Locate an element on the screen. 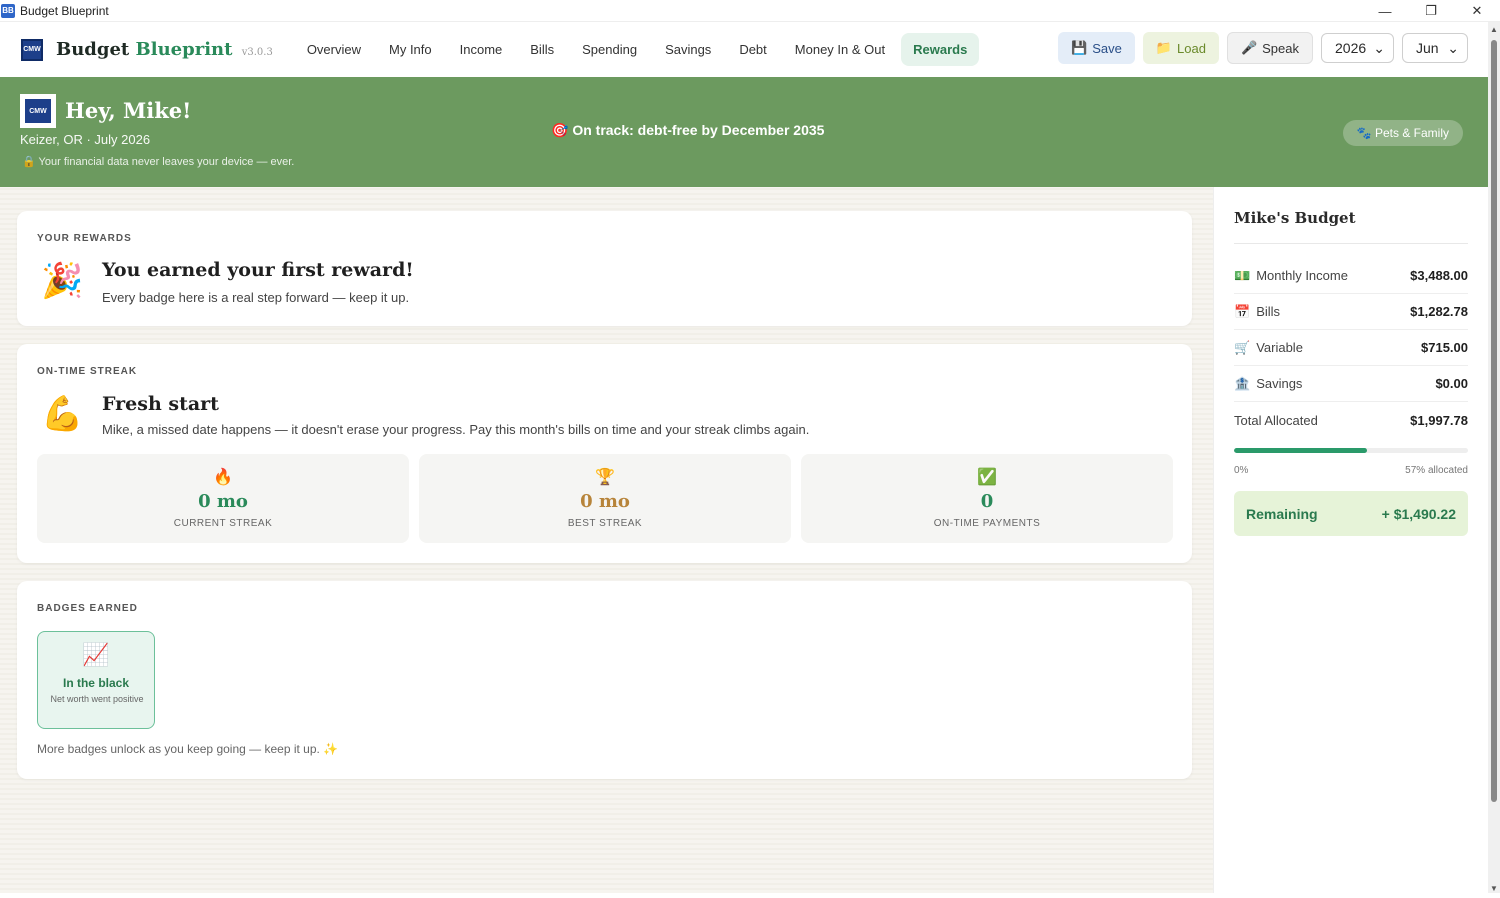 The width and height of the screenshot is (1500, 898). income-label-group: 💵 Monthly Income is located at coordinates (1291, 276).